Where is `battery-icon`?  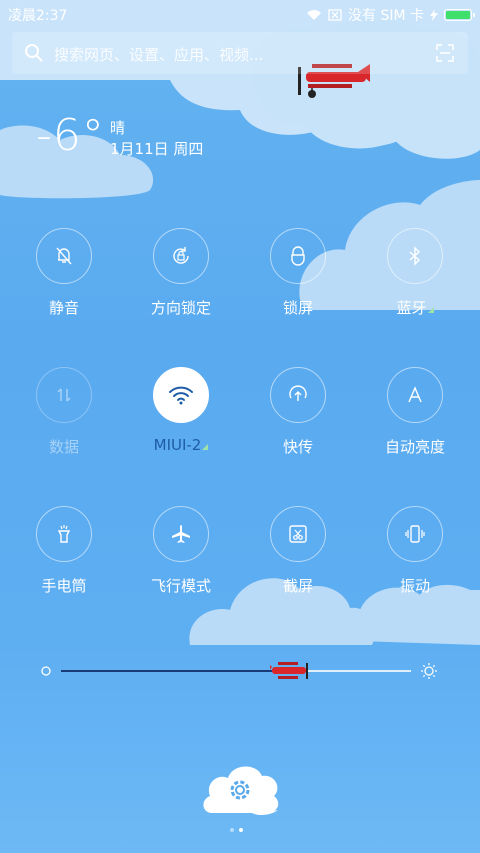 battery-icon is located at coordinates (459, 15).